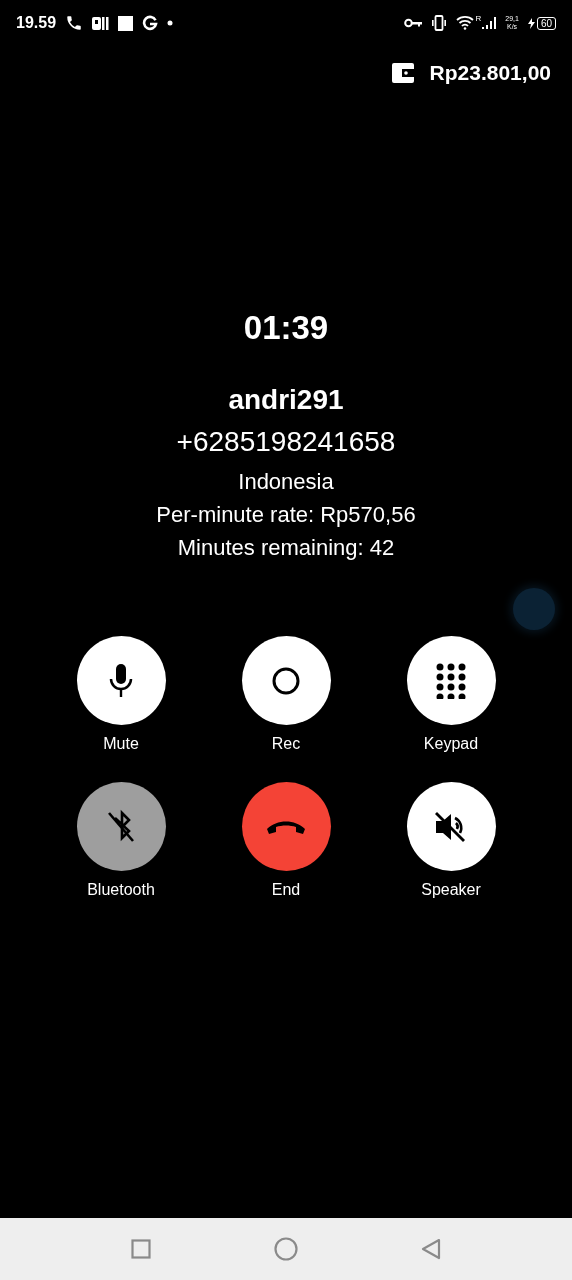 This screenshot has height=1280, width=572. Describe the element at coordinates (451, 890) in the screenshot. I see `button-label: Speaker` at that location.